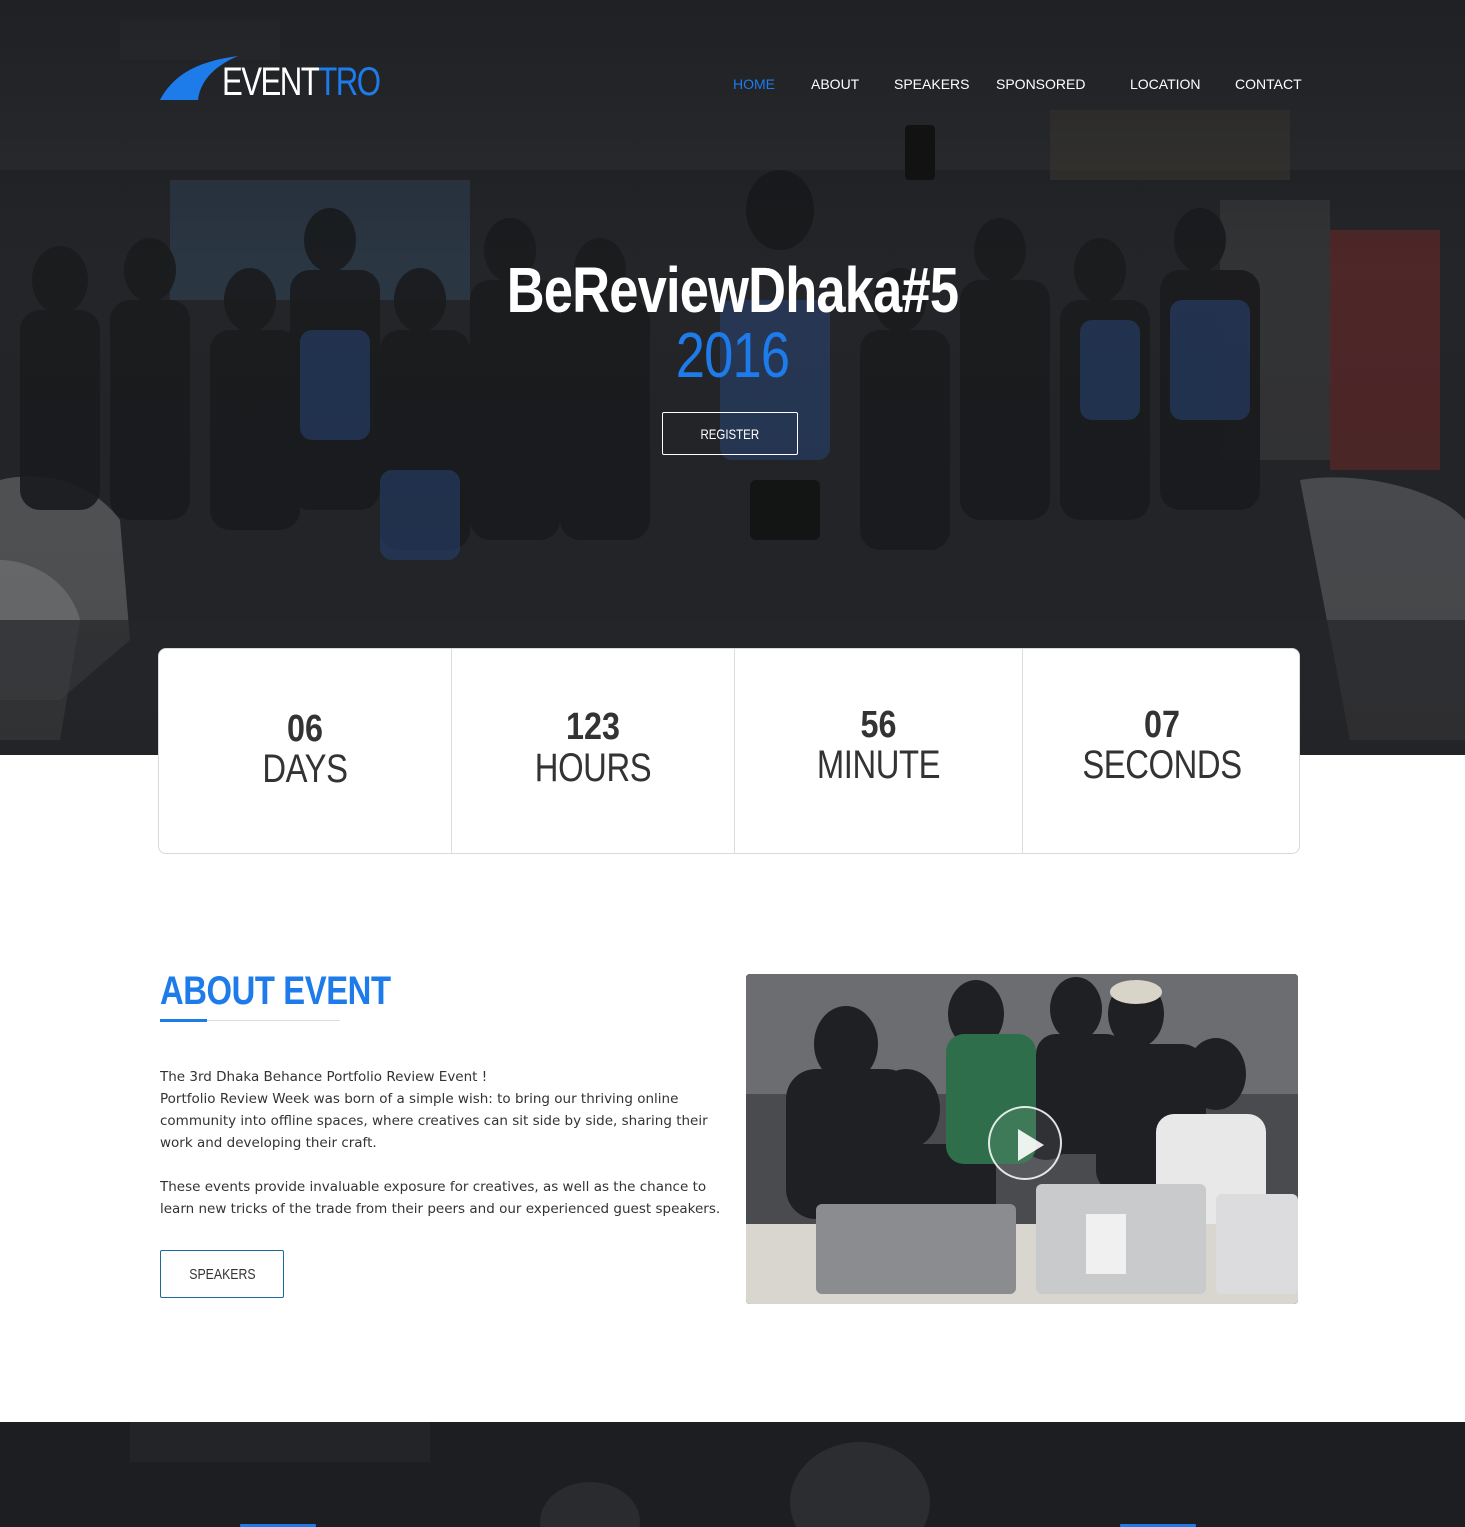  Describe the element at coordinates (1031, 1145) in the screenshot. I see `play-triangle` at that location.